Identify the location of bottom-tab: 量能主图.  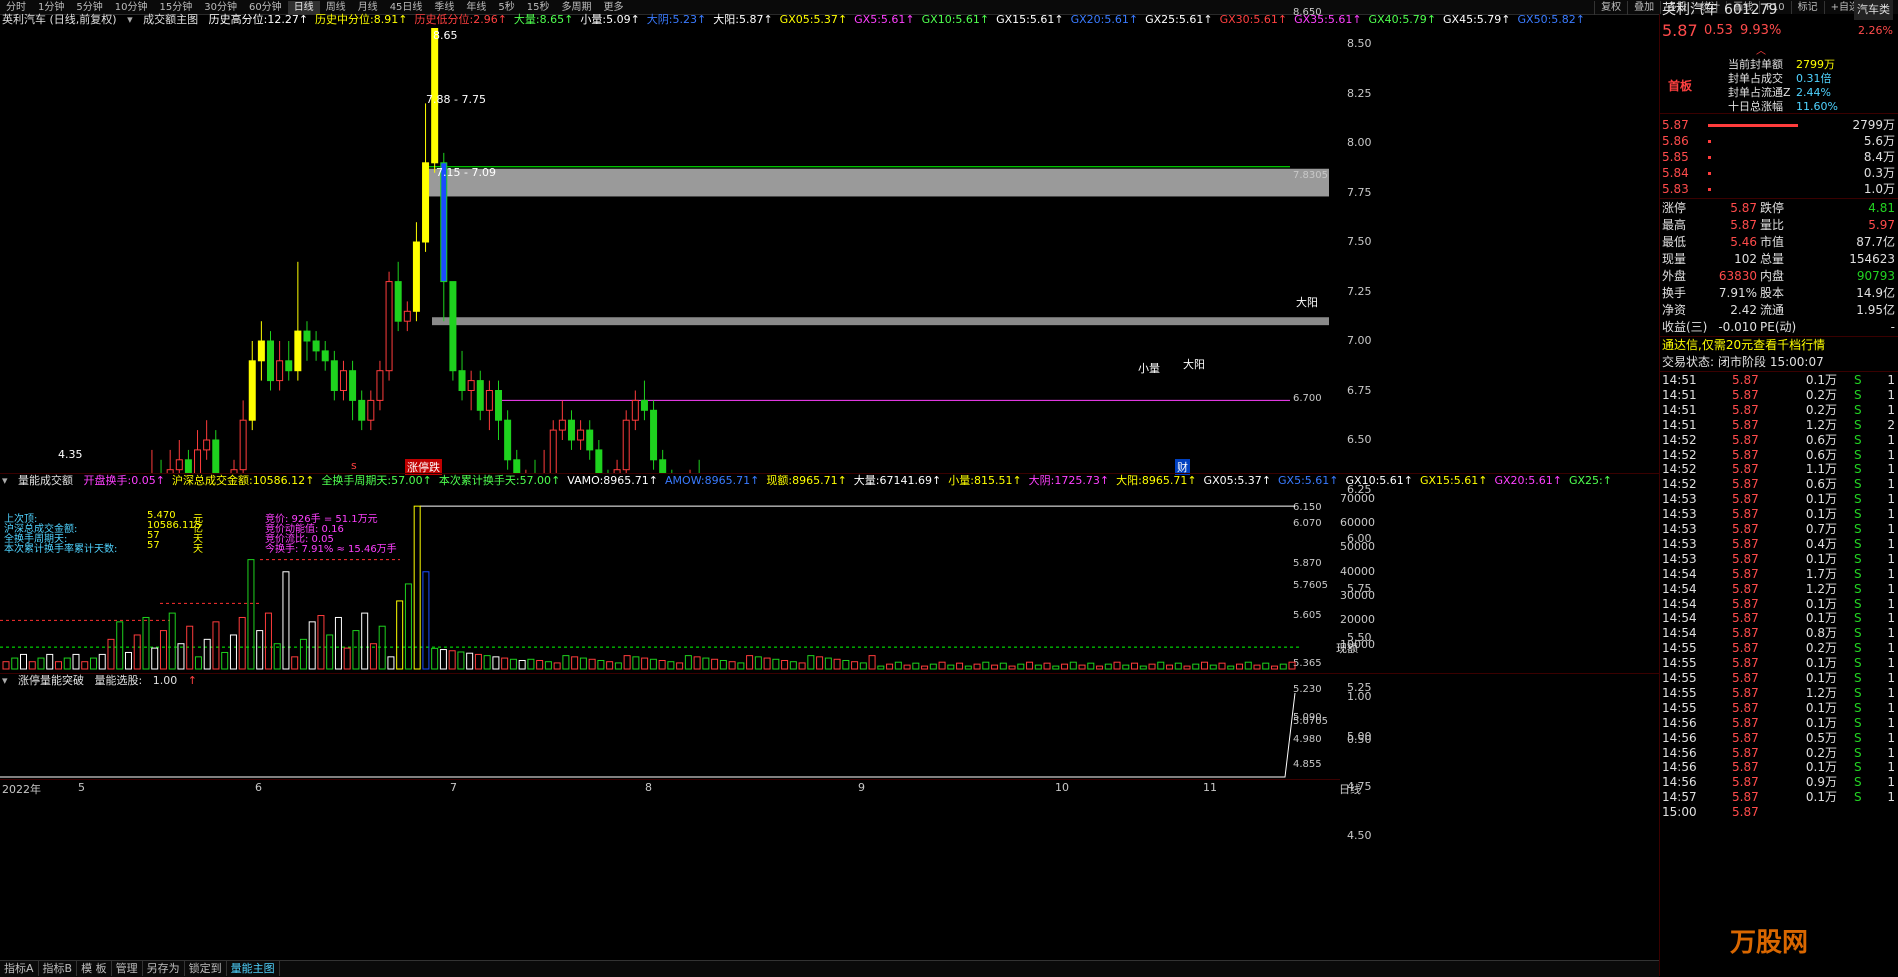
(253, 968).